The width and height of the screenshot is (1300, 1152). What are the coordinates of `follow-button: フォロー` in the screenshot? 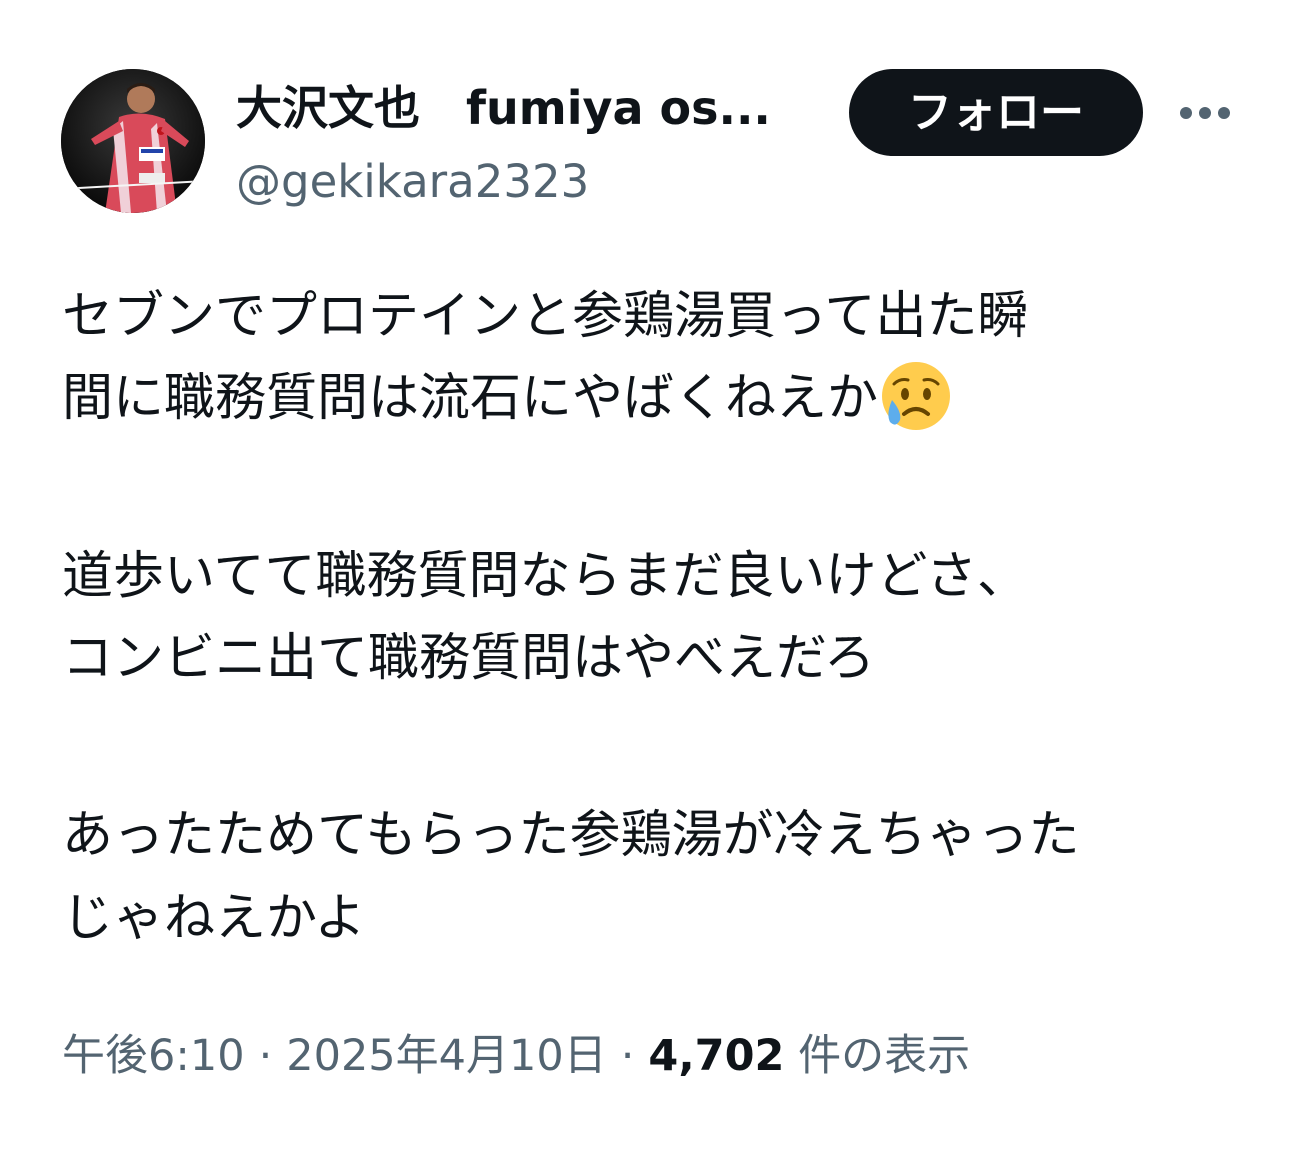 It's located at (996, 112).